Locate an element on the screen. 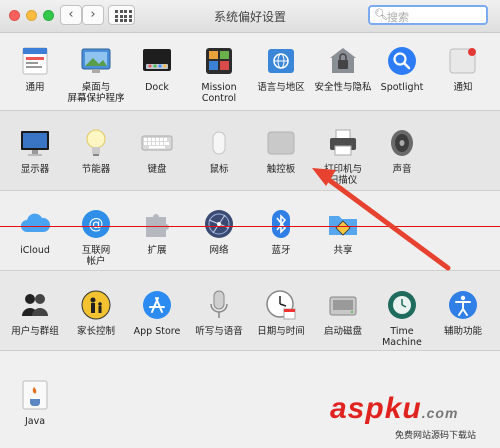 The width and height of the screenshot is (500, 448). watermark-brand: aspku.com is located at coordinates (394, 408).